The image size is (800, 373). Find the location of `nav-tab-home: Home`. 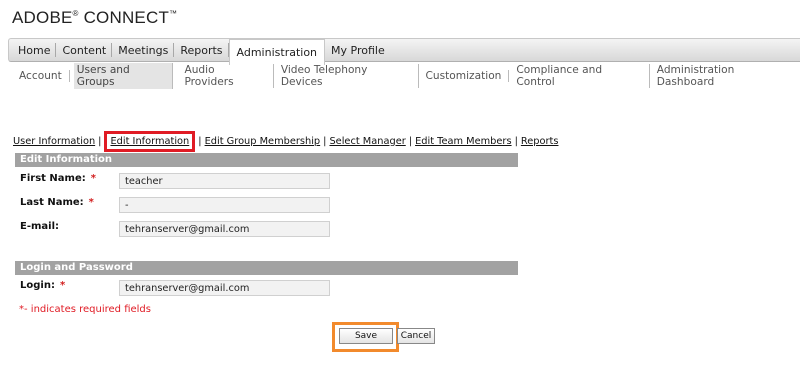

nav-tab-home: Home is located at coordinates (33, 50).